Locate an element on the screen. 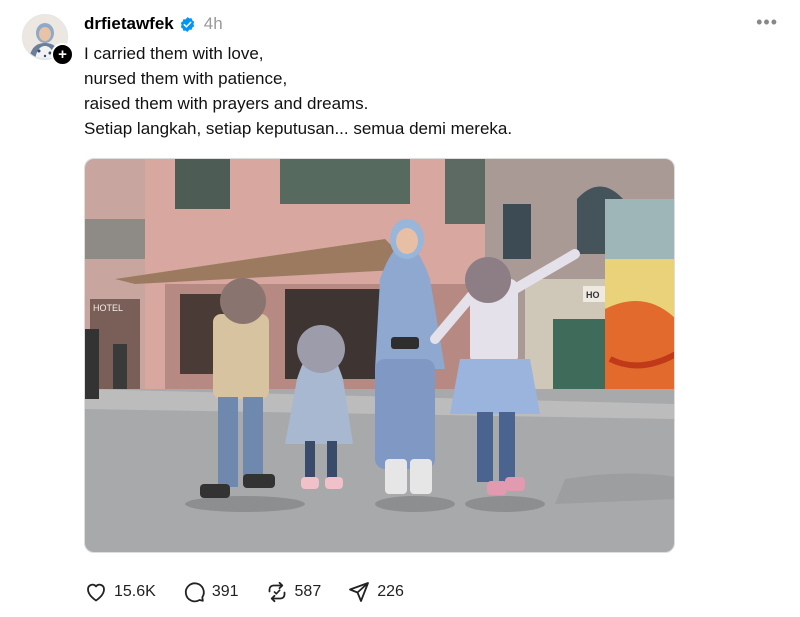 This screenshot has height=617, width=800. share-count: 226 is located at coordinates (390, 591).